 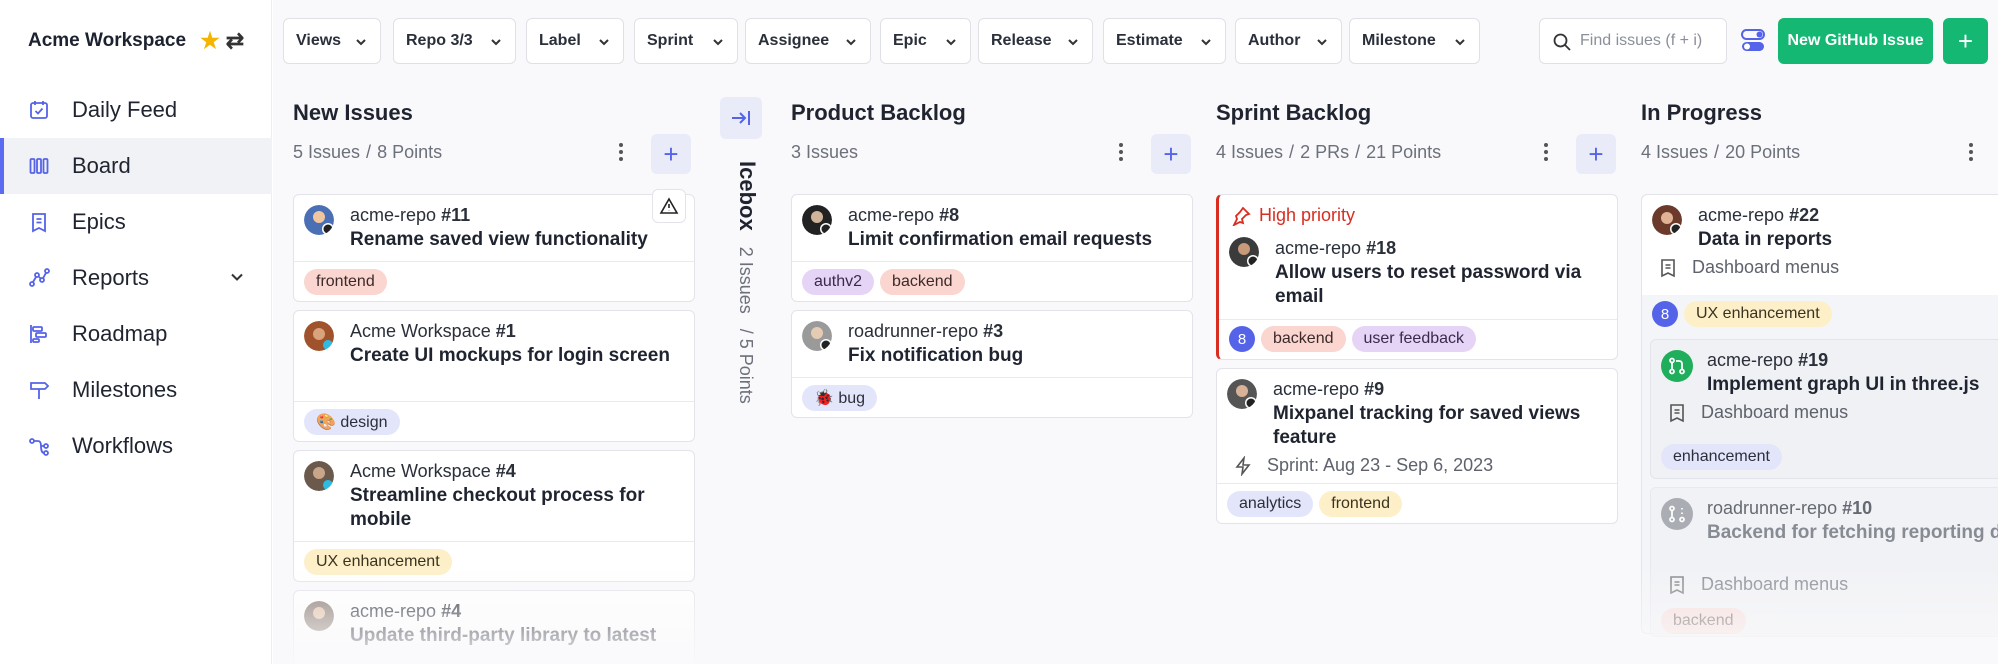 I want to click on tag-list: 8 backend user feedback, so click(x=1353, y=339).